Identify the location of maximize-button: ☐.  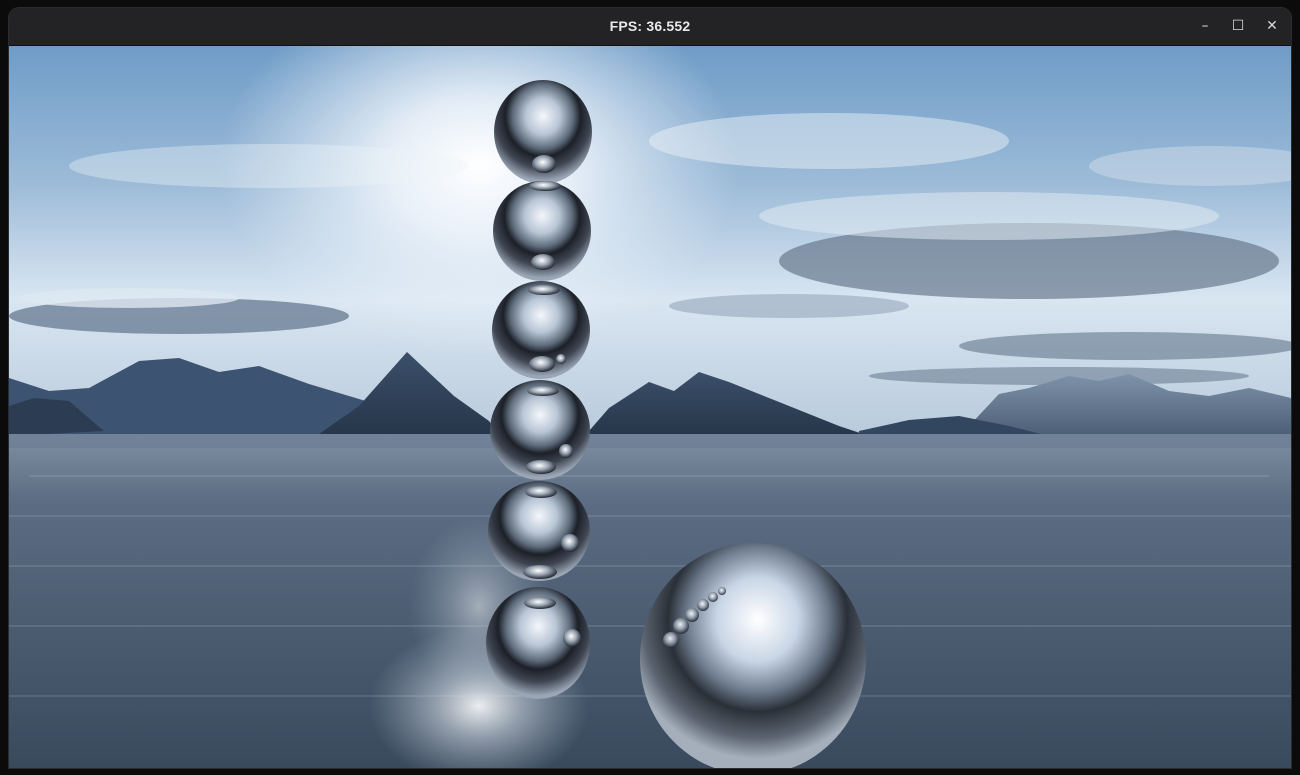
(1238, 26).